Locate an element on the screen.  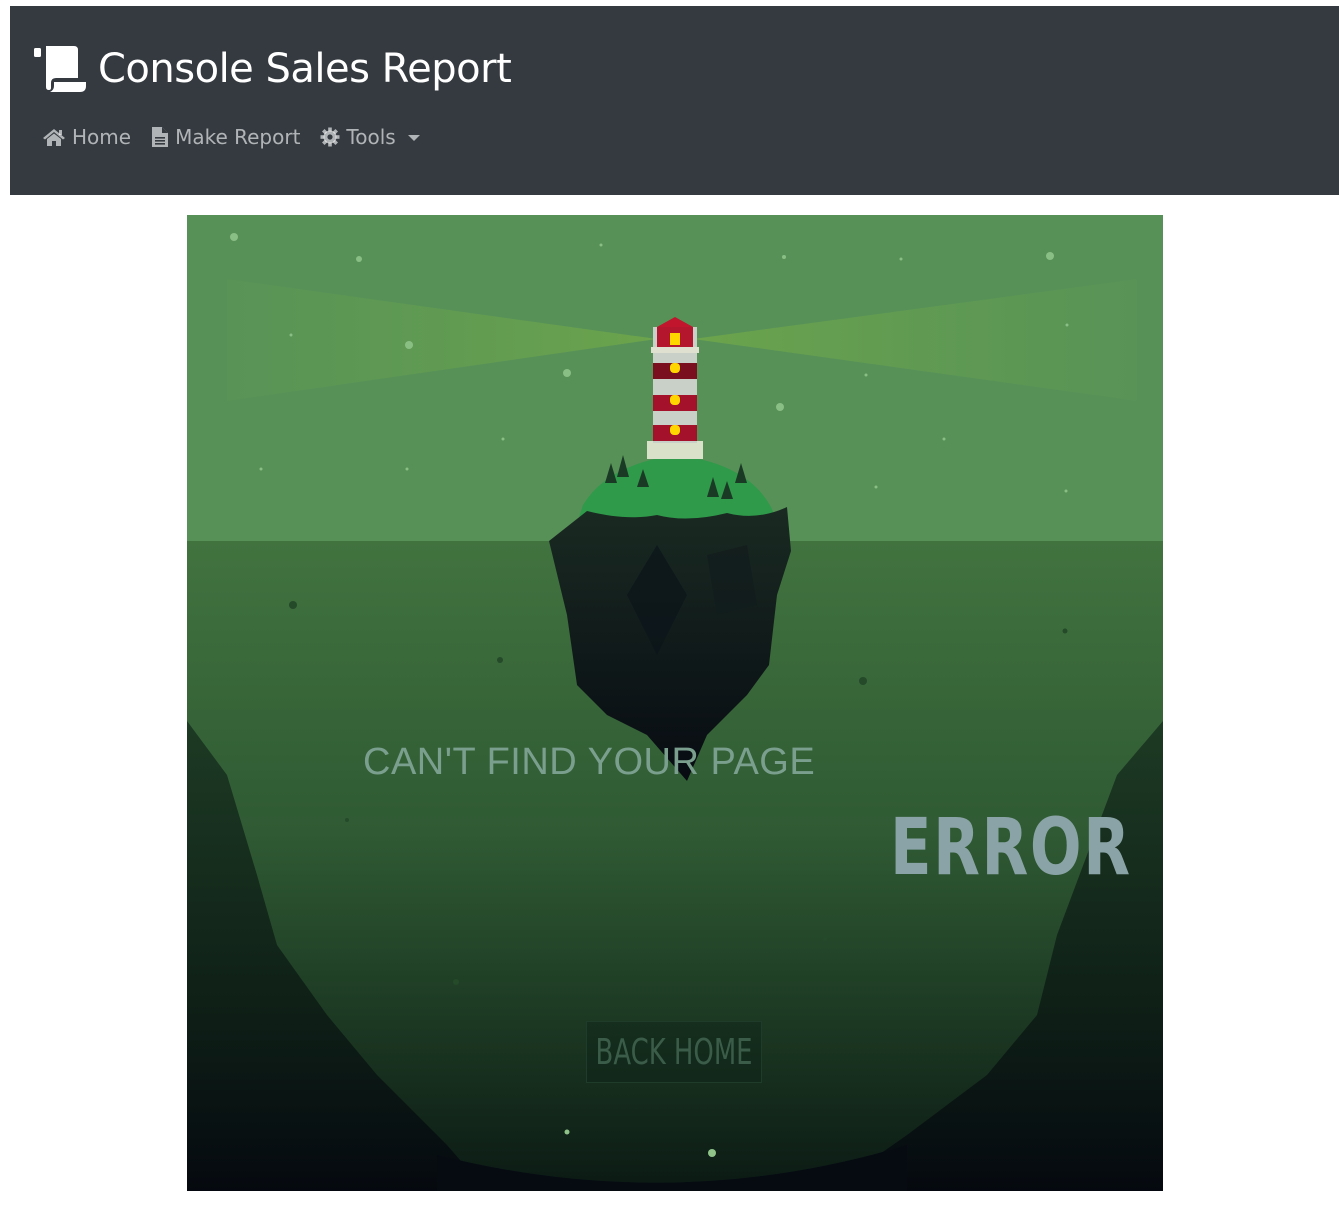
scroll-icon is located at coordinates (60, 69).